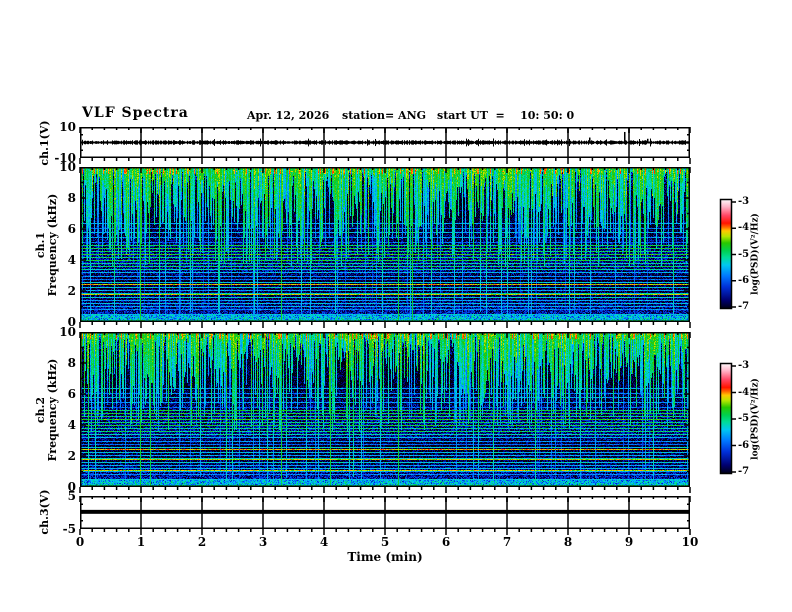 The height and width of the screenshot is (612, 792). I want to click on spec1-ylabel: ch.1 Frequency (kHz), so click(46, 245).